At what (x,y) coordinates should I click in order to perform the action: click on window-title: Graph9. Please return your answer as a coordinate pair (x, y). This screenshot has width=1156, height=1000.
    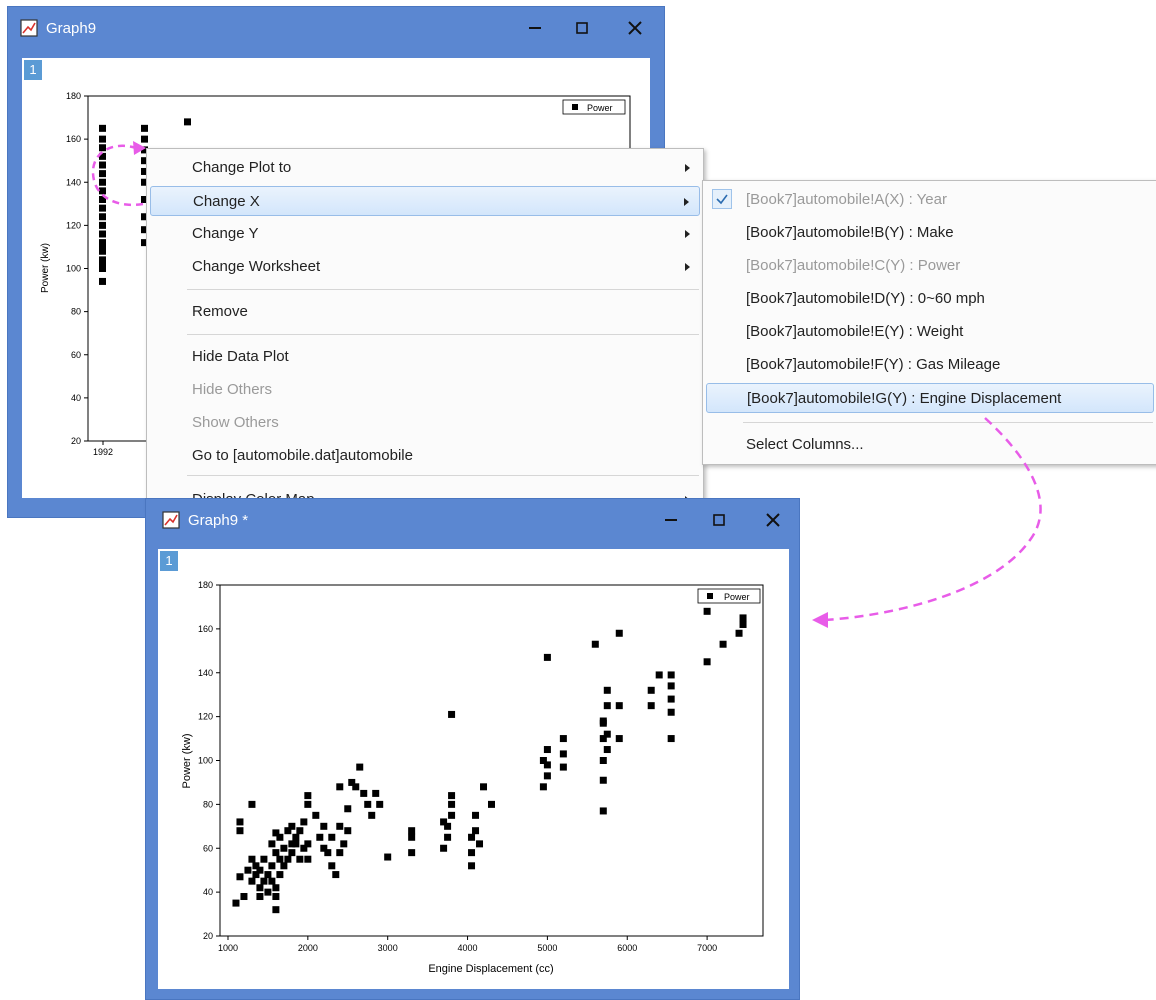
    Looking at the image, I should click on (71, 28).